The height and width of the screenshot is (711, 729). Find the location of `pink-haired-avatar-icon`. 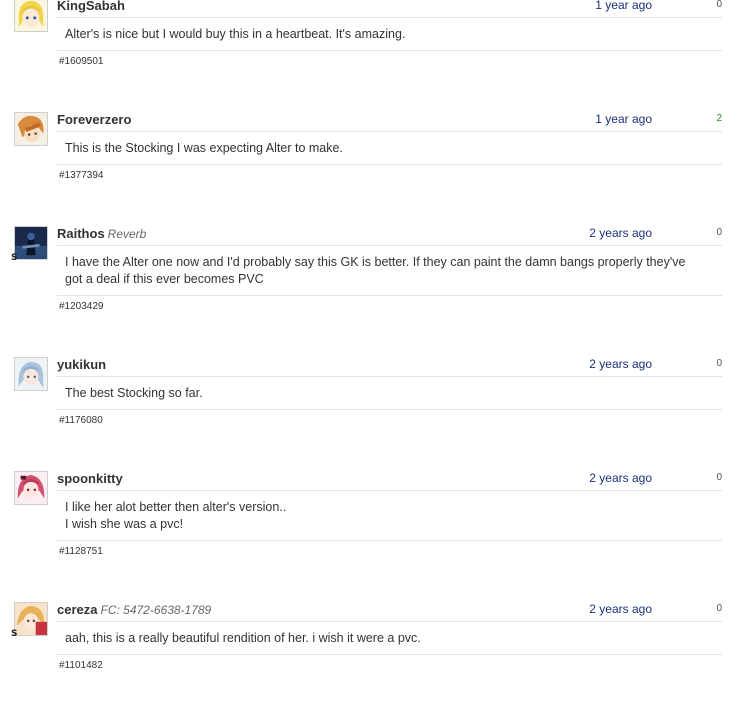

pink-haired-avatar-icon is located at coordinates (31, 488).